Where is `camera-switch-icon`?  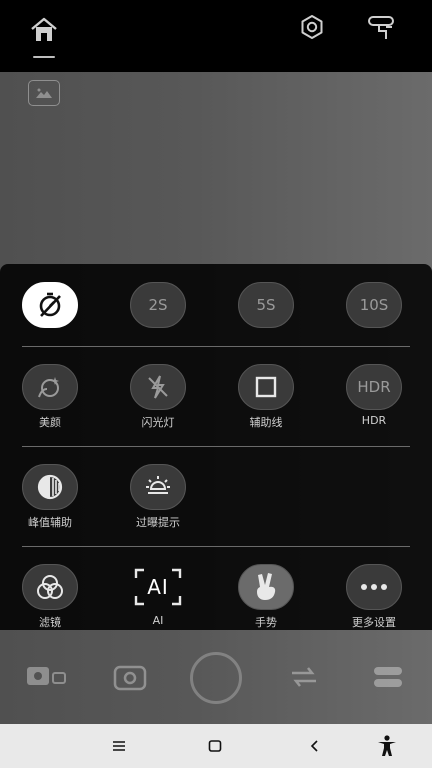 camera-switch-icon is located at coordinates (130, 677).